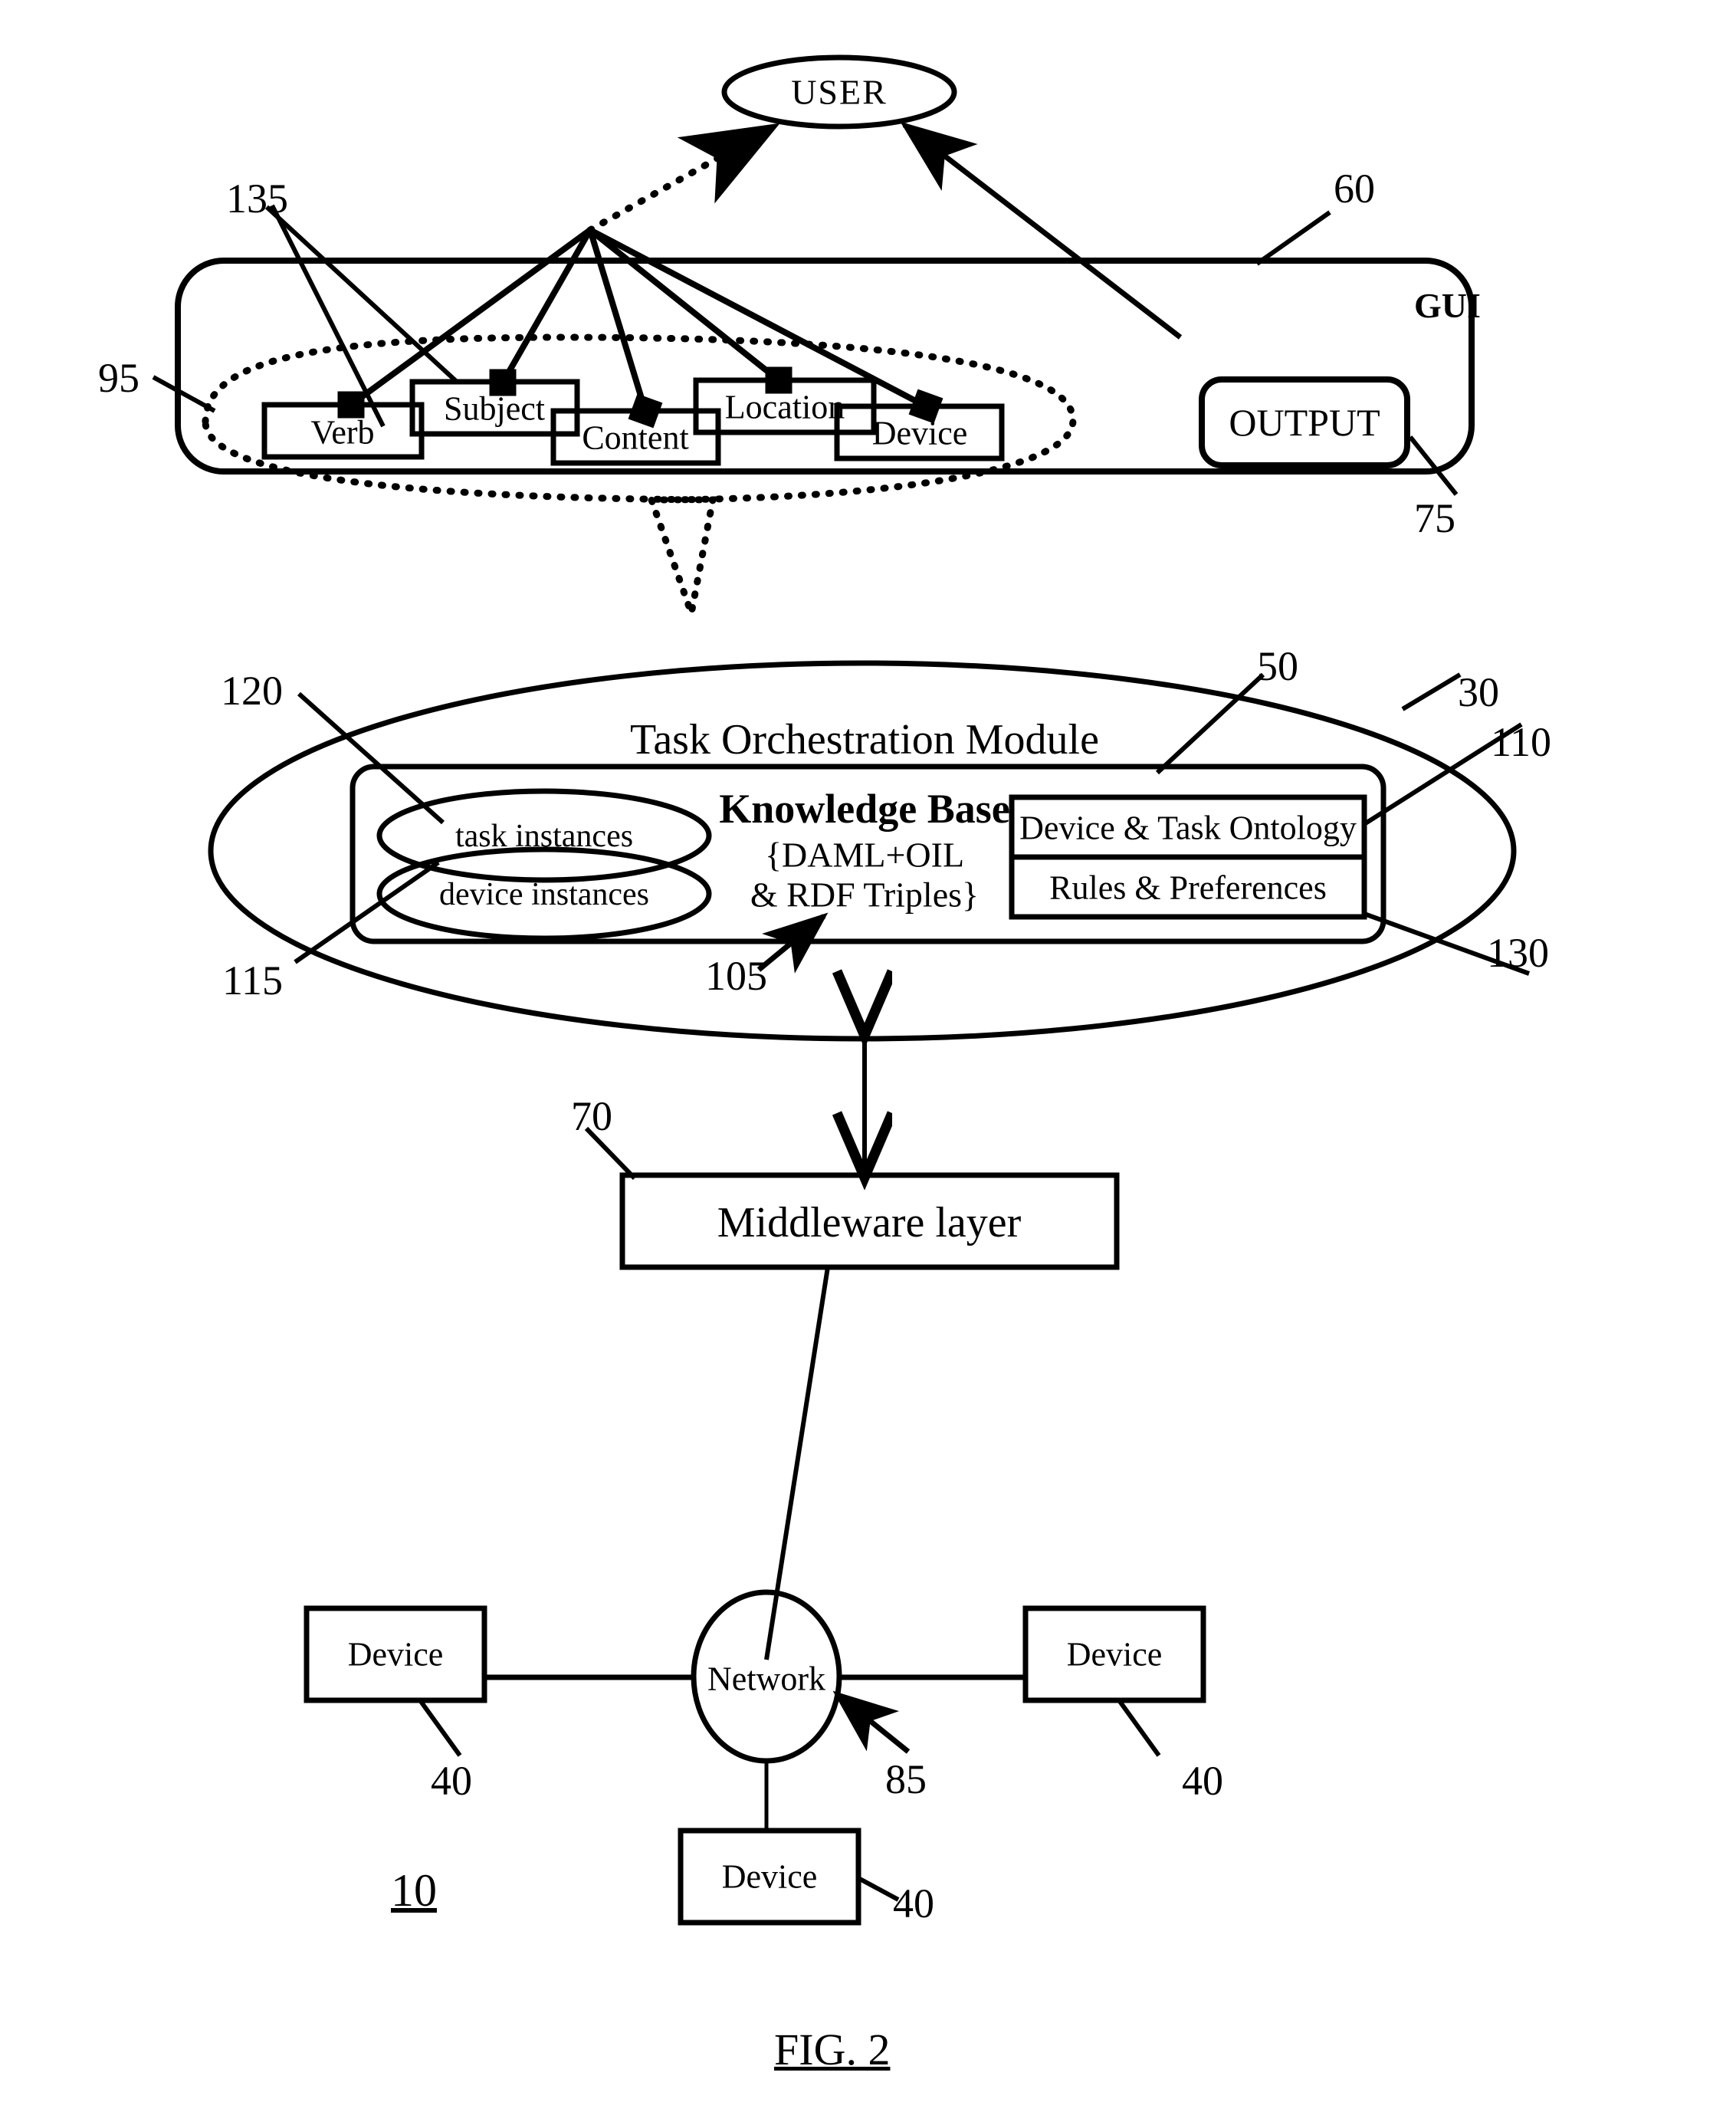  I want to click on fan-to-user-dotted-arrow, so click(683, 178).